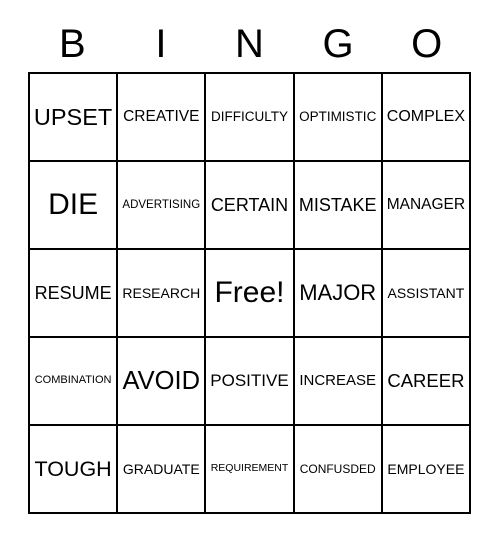 The image size is (500, 544). What do you see at coordinates (427, 44) in the screenshot?
I see `bingo-header-letter-o: O` at bounding box center [427, 44].